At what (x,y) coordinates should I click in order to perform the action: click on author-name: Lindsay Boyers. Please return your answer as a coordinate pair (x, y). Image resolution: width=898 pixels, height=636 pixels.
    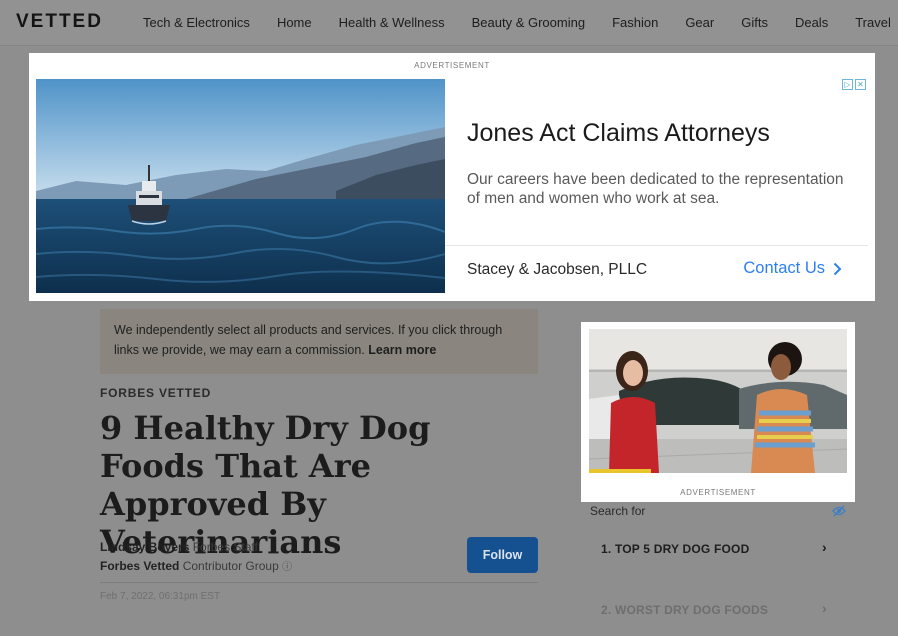
    Looking at the image, I should click on (144, 547).